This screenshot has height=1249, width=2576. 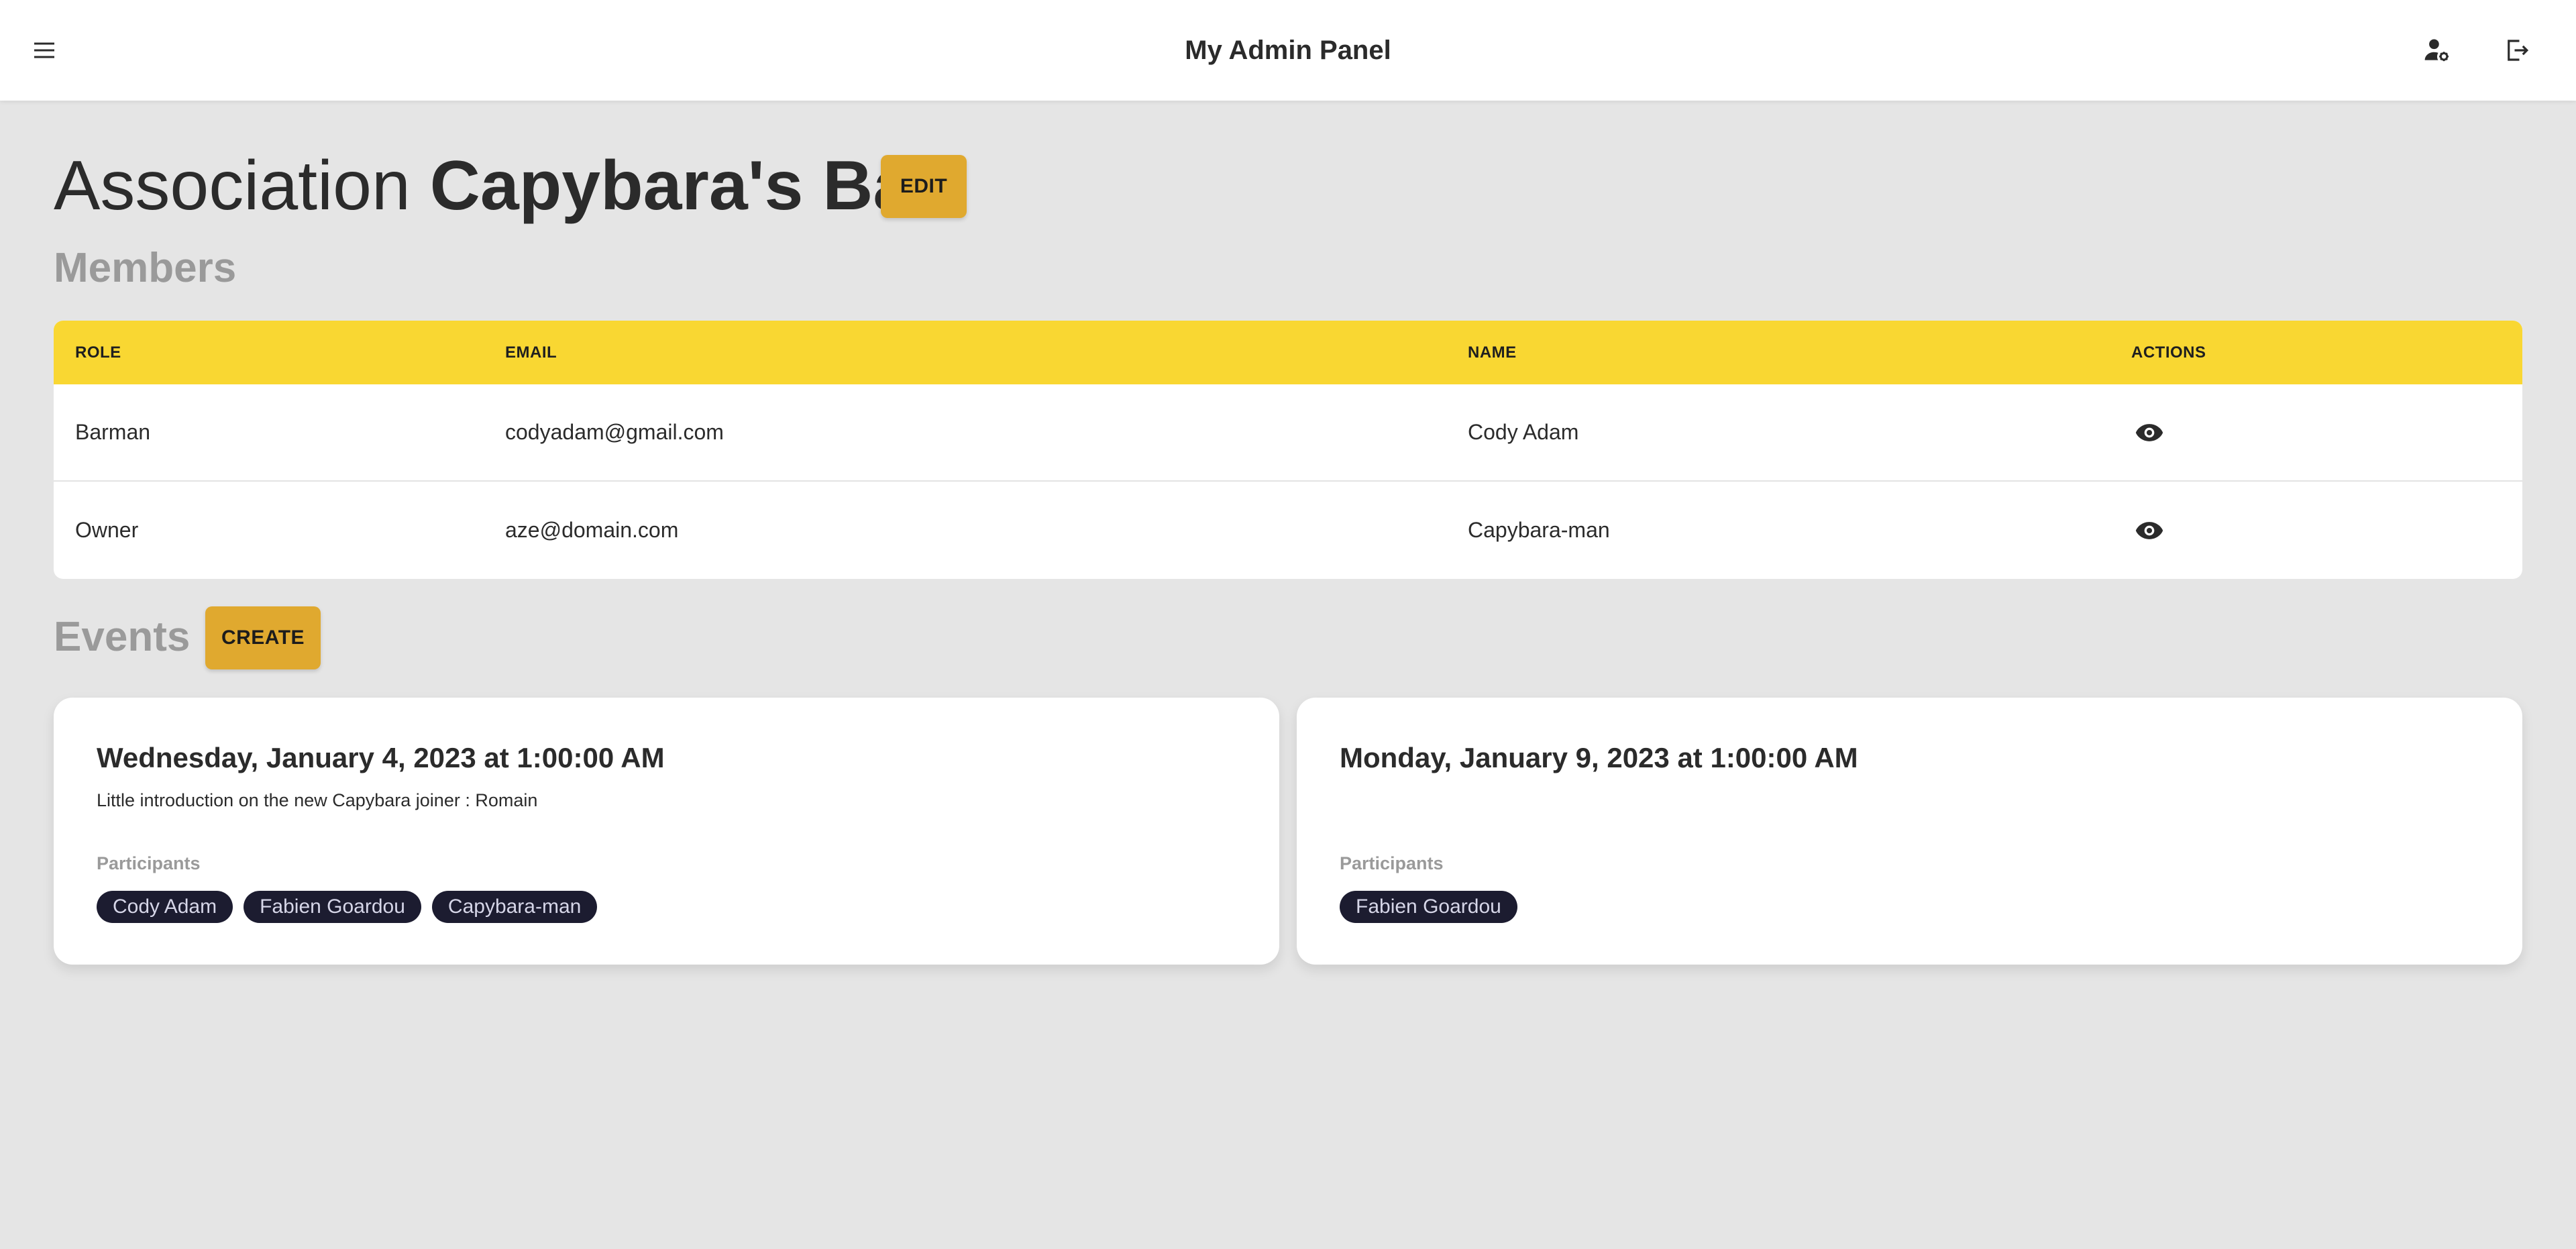 I want to click on menu-button, so click(x=44, y=50).